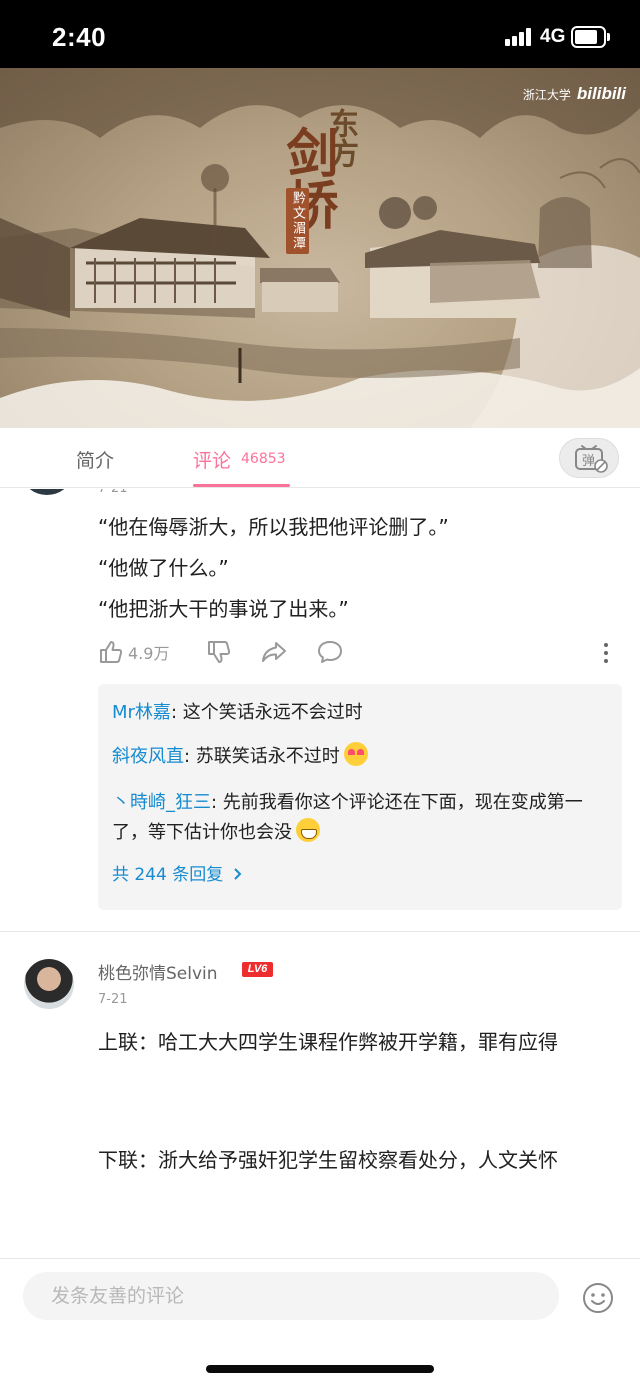  I want to click on smiley-icon, so click(598, 1298).